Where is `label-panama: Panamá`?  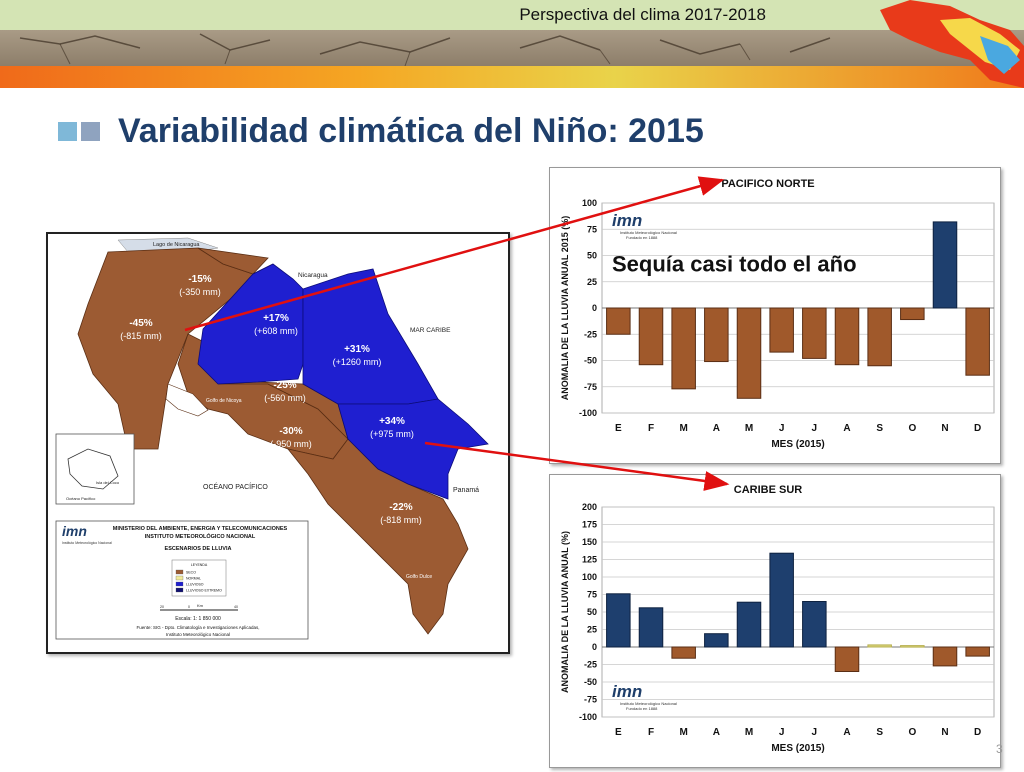
label-panama: Panamá is located at coordinates (466, 490).